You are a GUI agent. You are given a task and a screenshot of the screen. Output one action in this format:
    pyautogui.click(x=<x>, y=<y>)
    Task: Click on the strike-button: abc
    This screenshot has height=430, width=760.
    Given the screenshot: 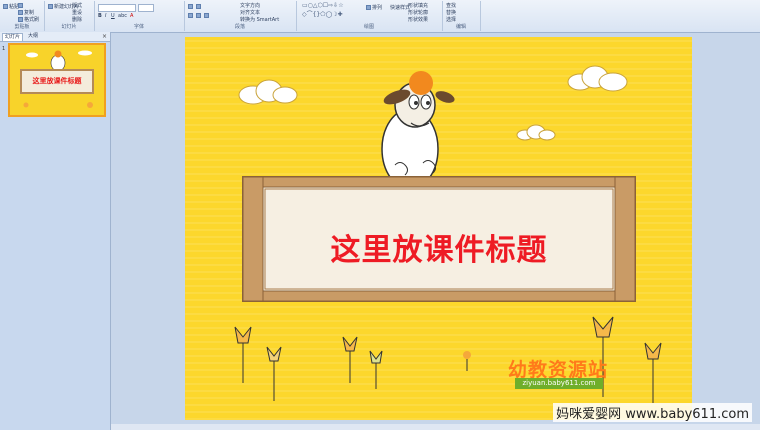 What is the action you would take?
    pyautogui.click(x=122, y=16)
    